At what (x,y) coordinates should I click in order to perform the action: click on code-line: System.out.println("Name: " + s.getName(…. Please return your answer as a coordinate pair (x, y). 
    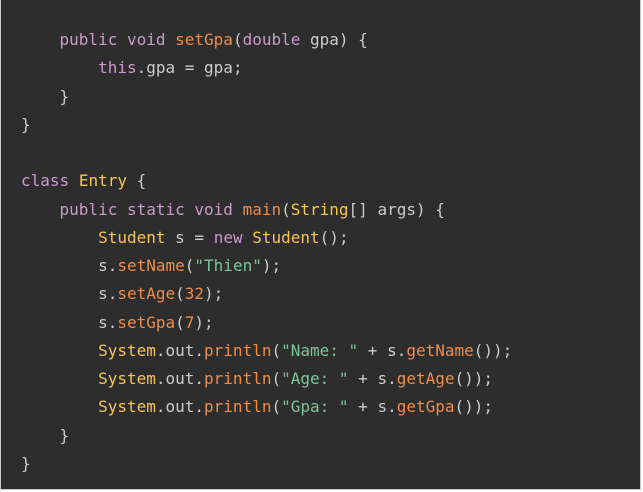
    Looking at the image, I should click on (266, 351).